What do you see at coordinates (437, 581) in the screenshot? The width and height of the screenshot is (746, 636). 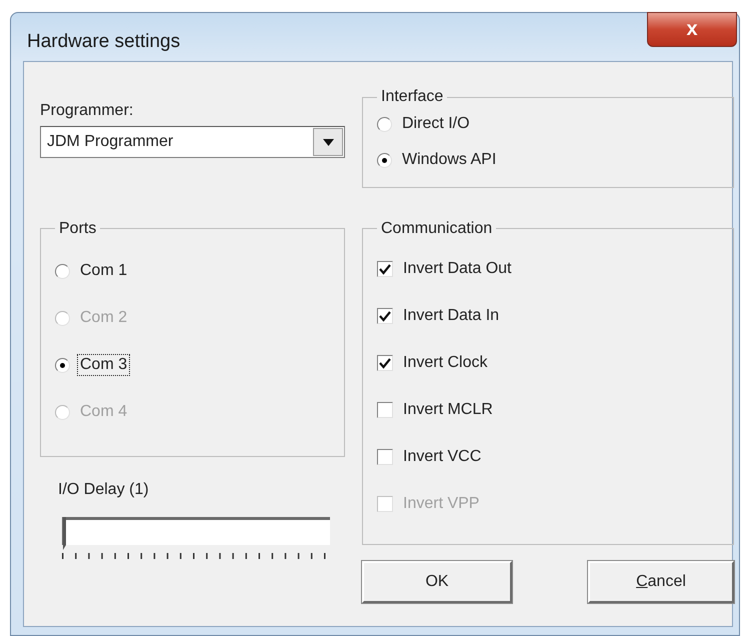 I see `ok-button: OK` at bounding box center [437, 581].